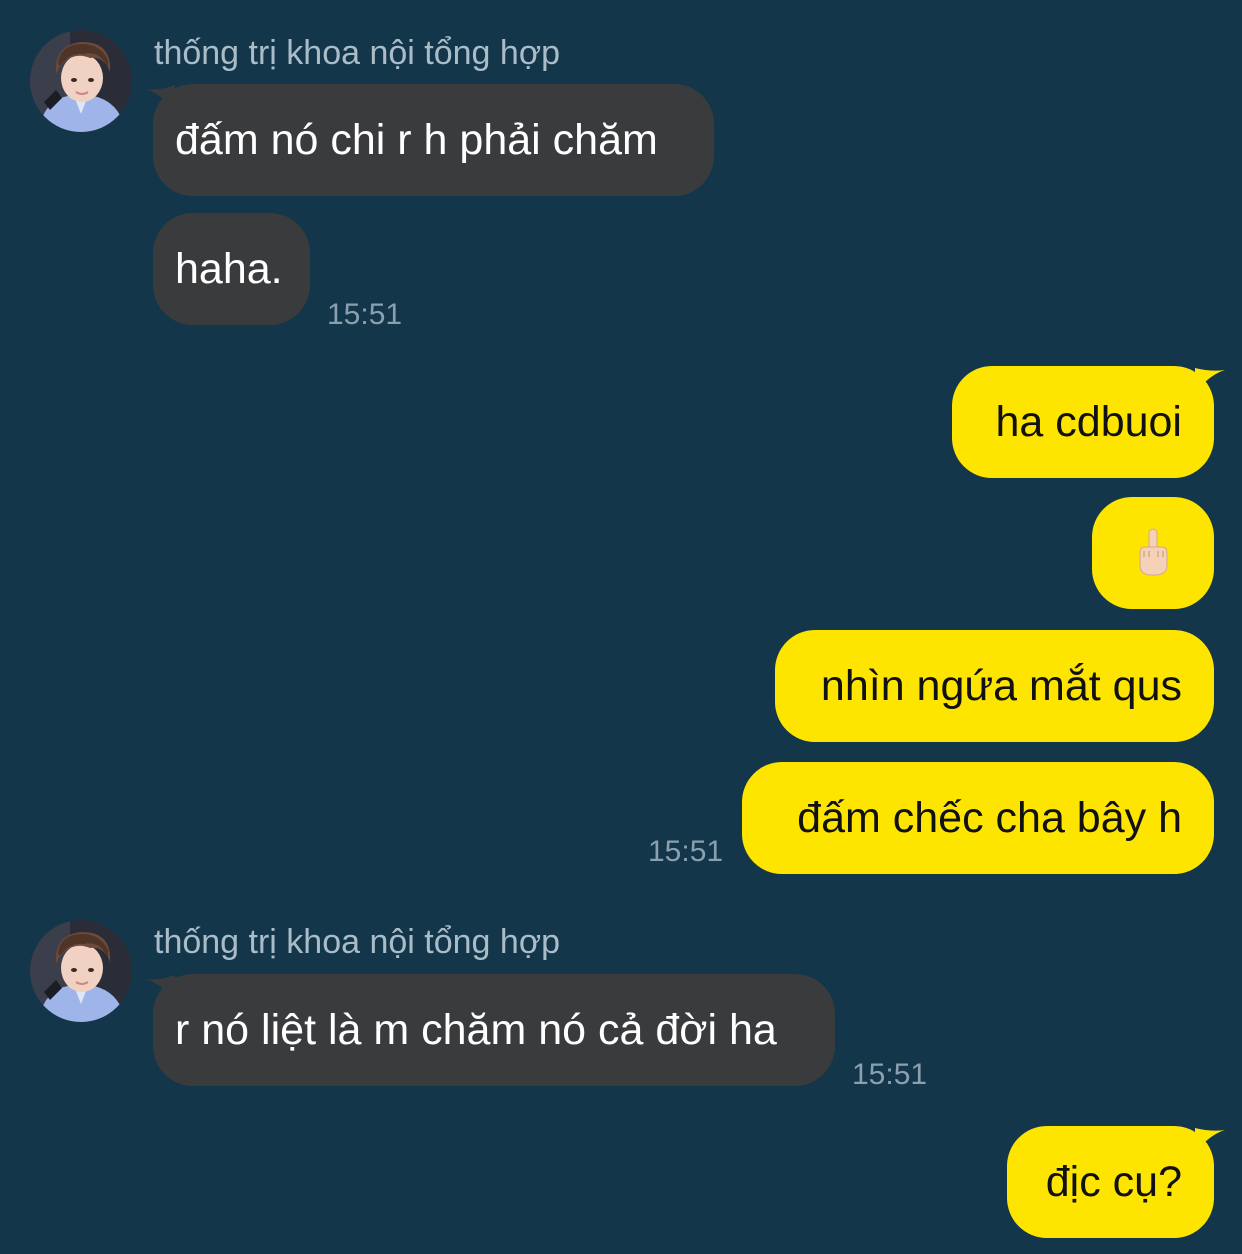 This screenshot has width=1242, height=1254. I want to click on outgoing-message-bubble: đấm chếc cha bây h, so click(978, 818).